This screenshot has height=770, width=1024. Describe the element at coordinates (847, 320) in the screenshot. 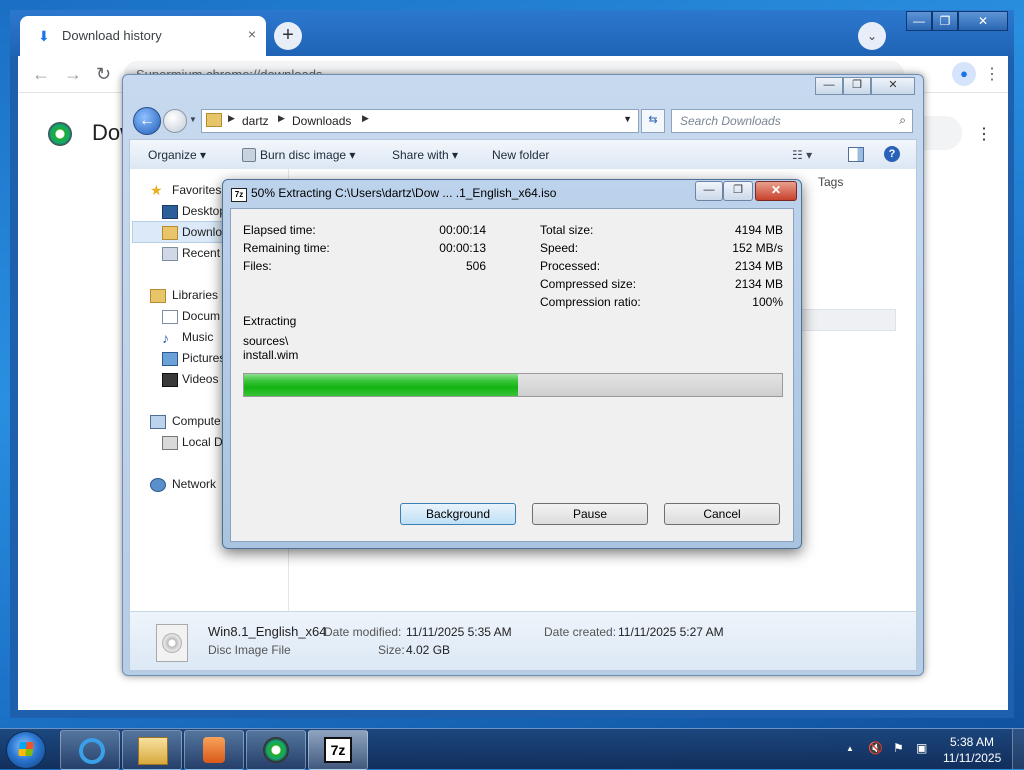

I see `file-row-highlight` at that location.